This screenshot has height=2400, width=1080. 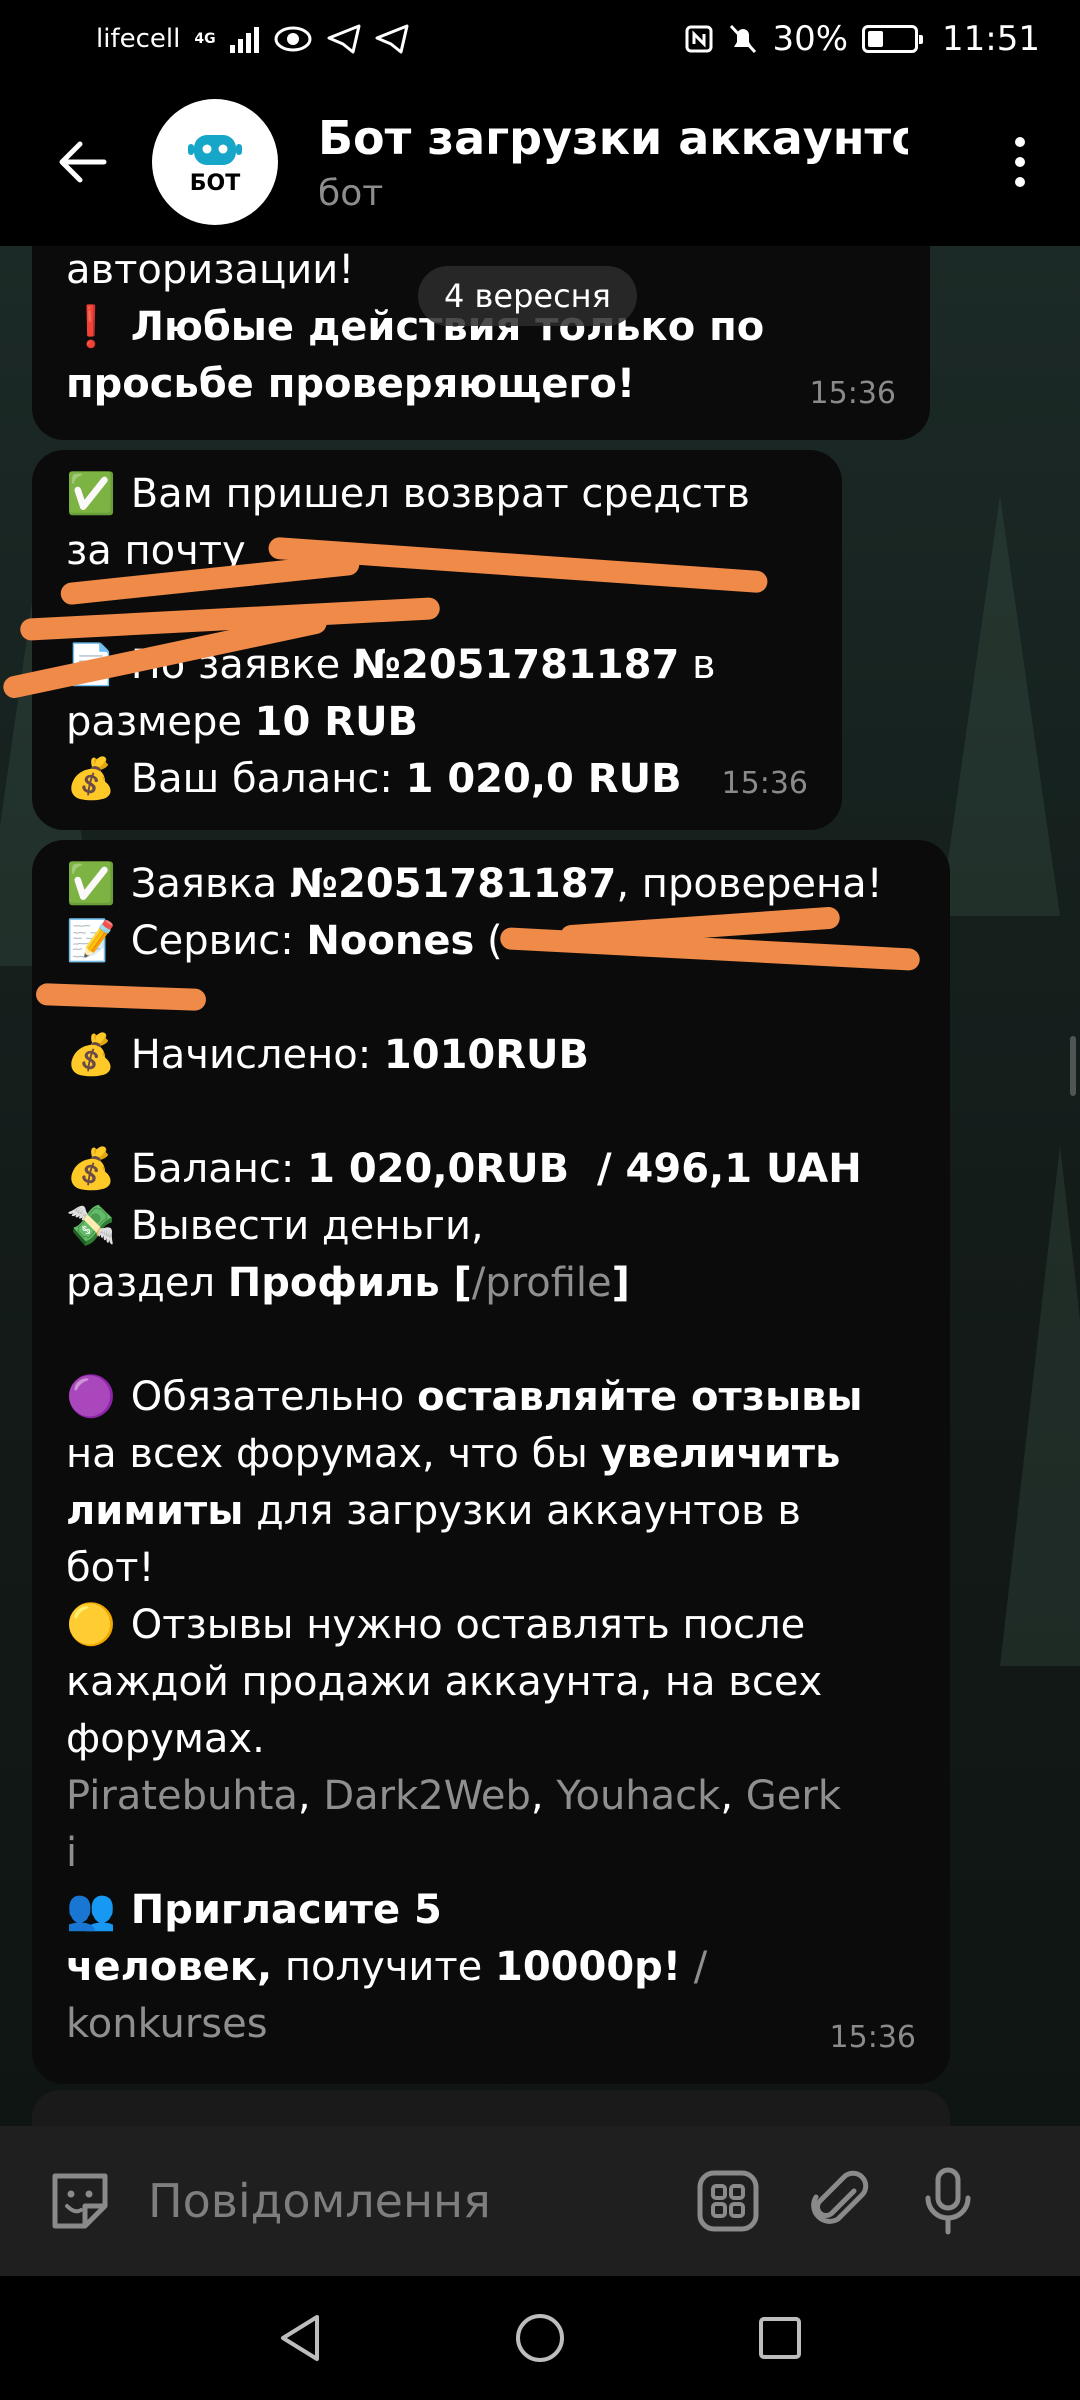 I want to click on nfc-icon, so click(x=699, y=39).